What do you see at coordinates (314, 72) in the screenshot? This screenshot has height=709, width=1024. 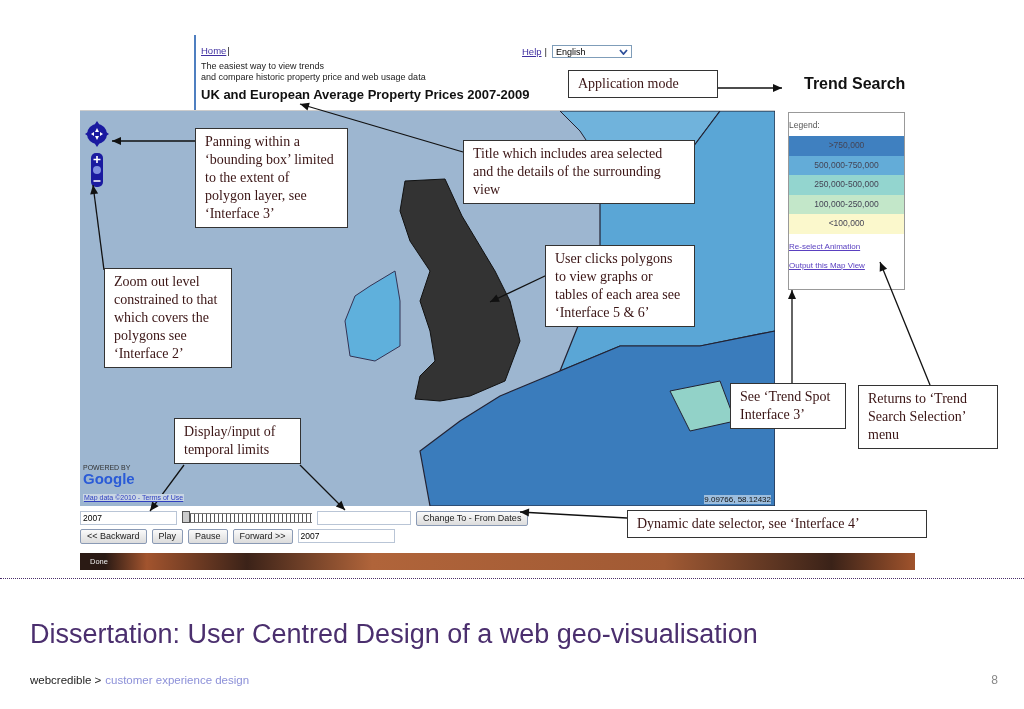 I see `tagline-text: The easiest way to view trends and compare historic property price and web usage data` at bounding box center [314, 72].